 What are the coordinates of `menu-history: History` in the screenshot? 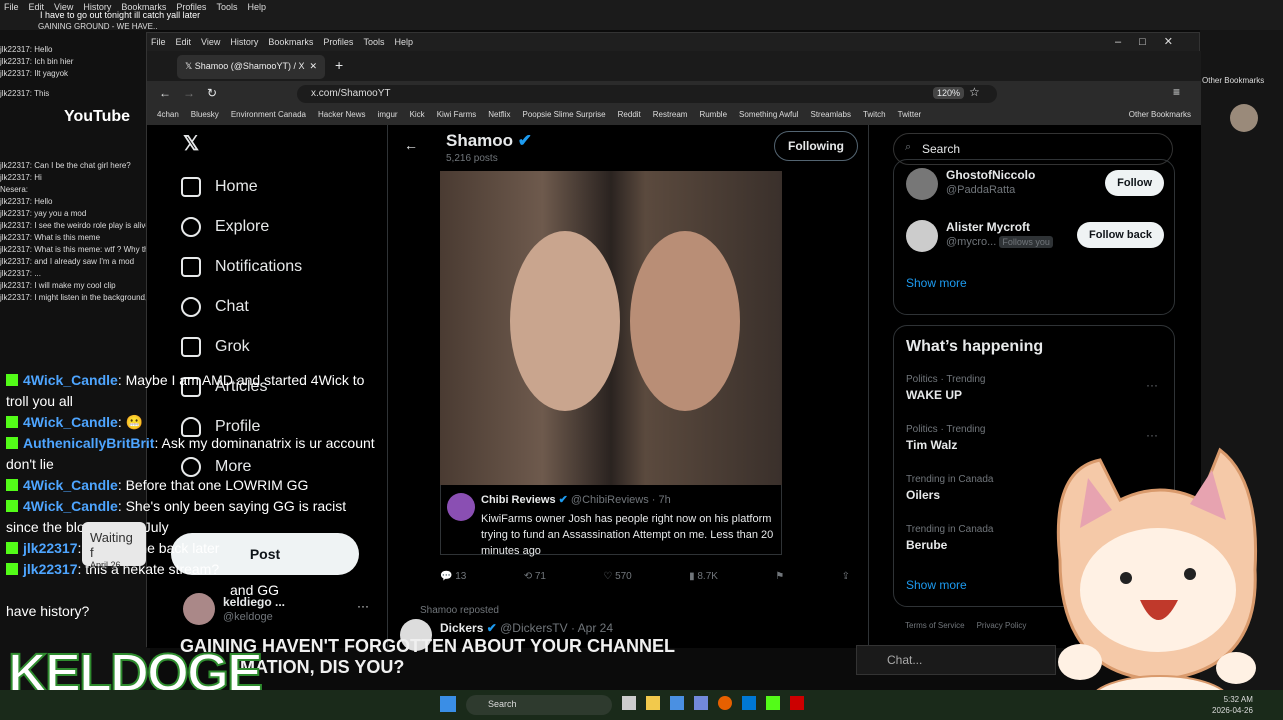 It's located at (244, 42).